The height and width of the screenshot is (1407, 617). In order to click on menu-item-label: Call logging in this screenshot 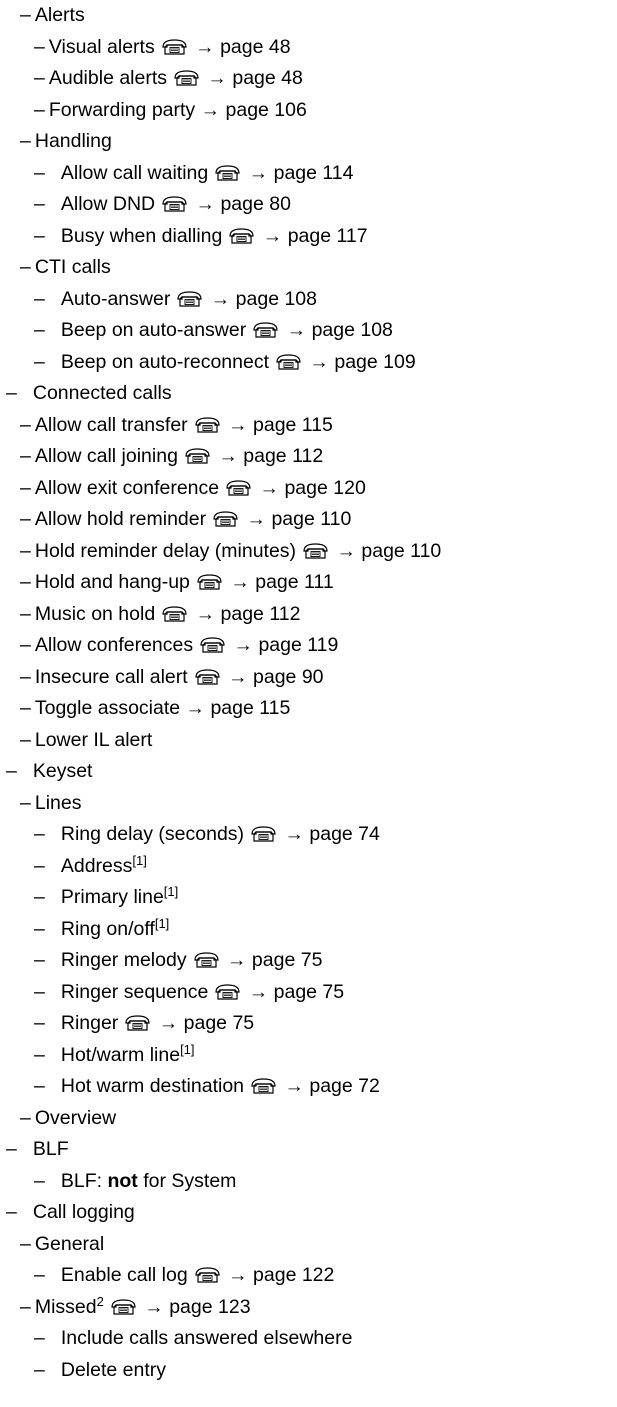, I will do `click(83, 1212)`.